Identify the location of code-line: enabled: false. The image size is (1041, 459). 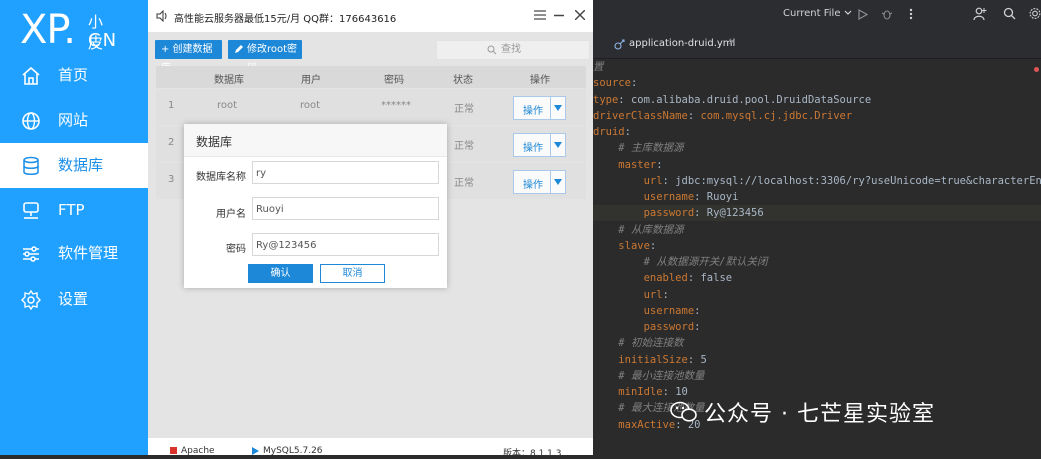
(817, 278).